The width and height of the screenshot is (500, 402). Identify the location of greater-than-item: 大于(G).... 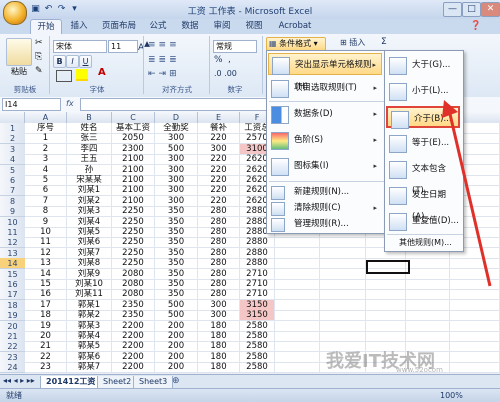
(423, 65).